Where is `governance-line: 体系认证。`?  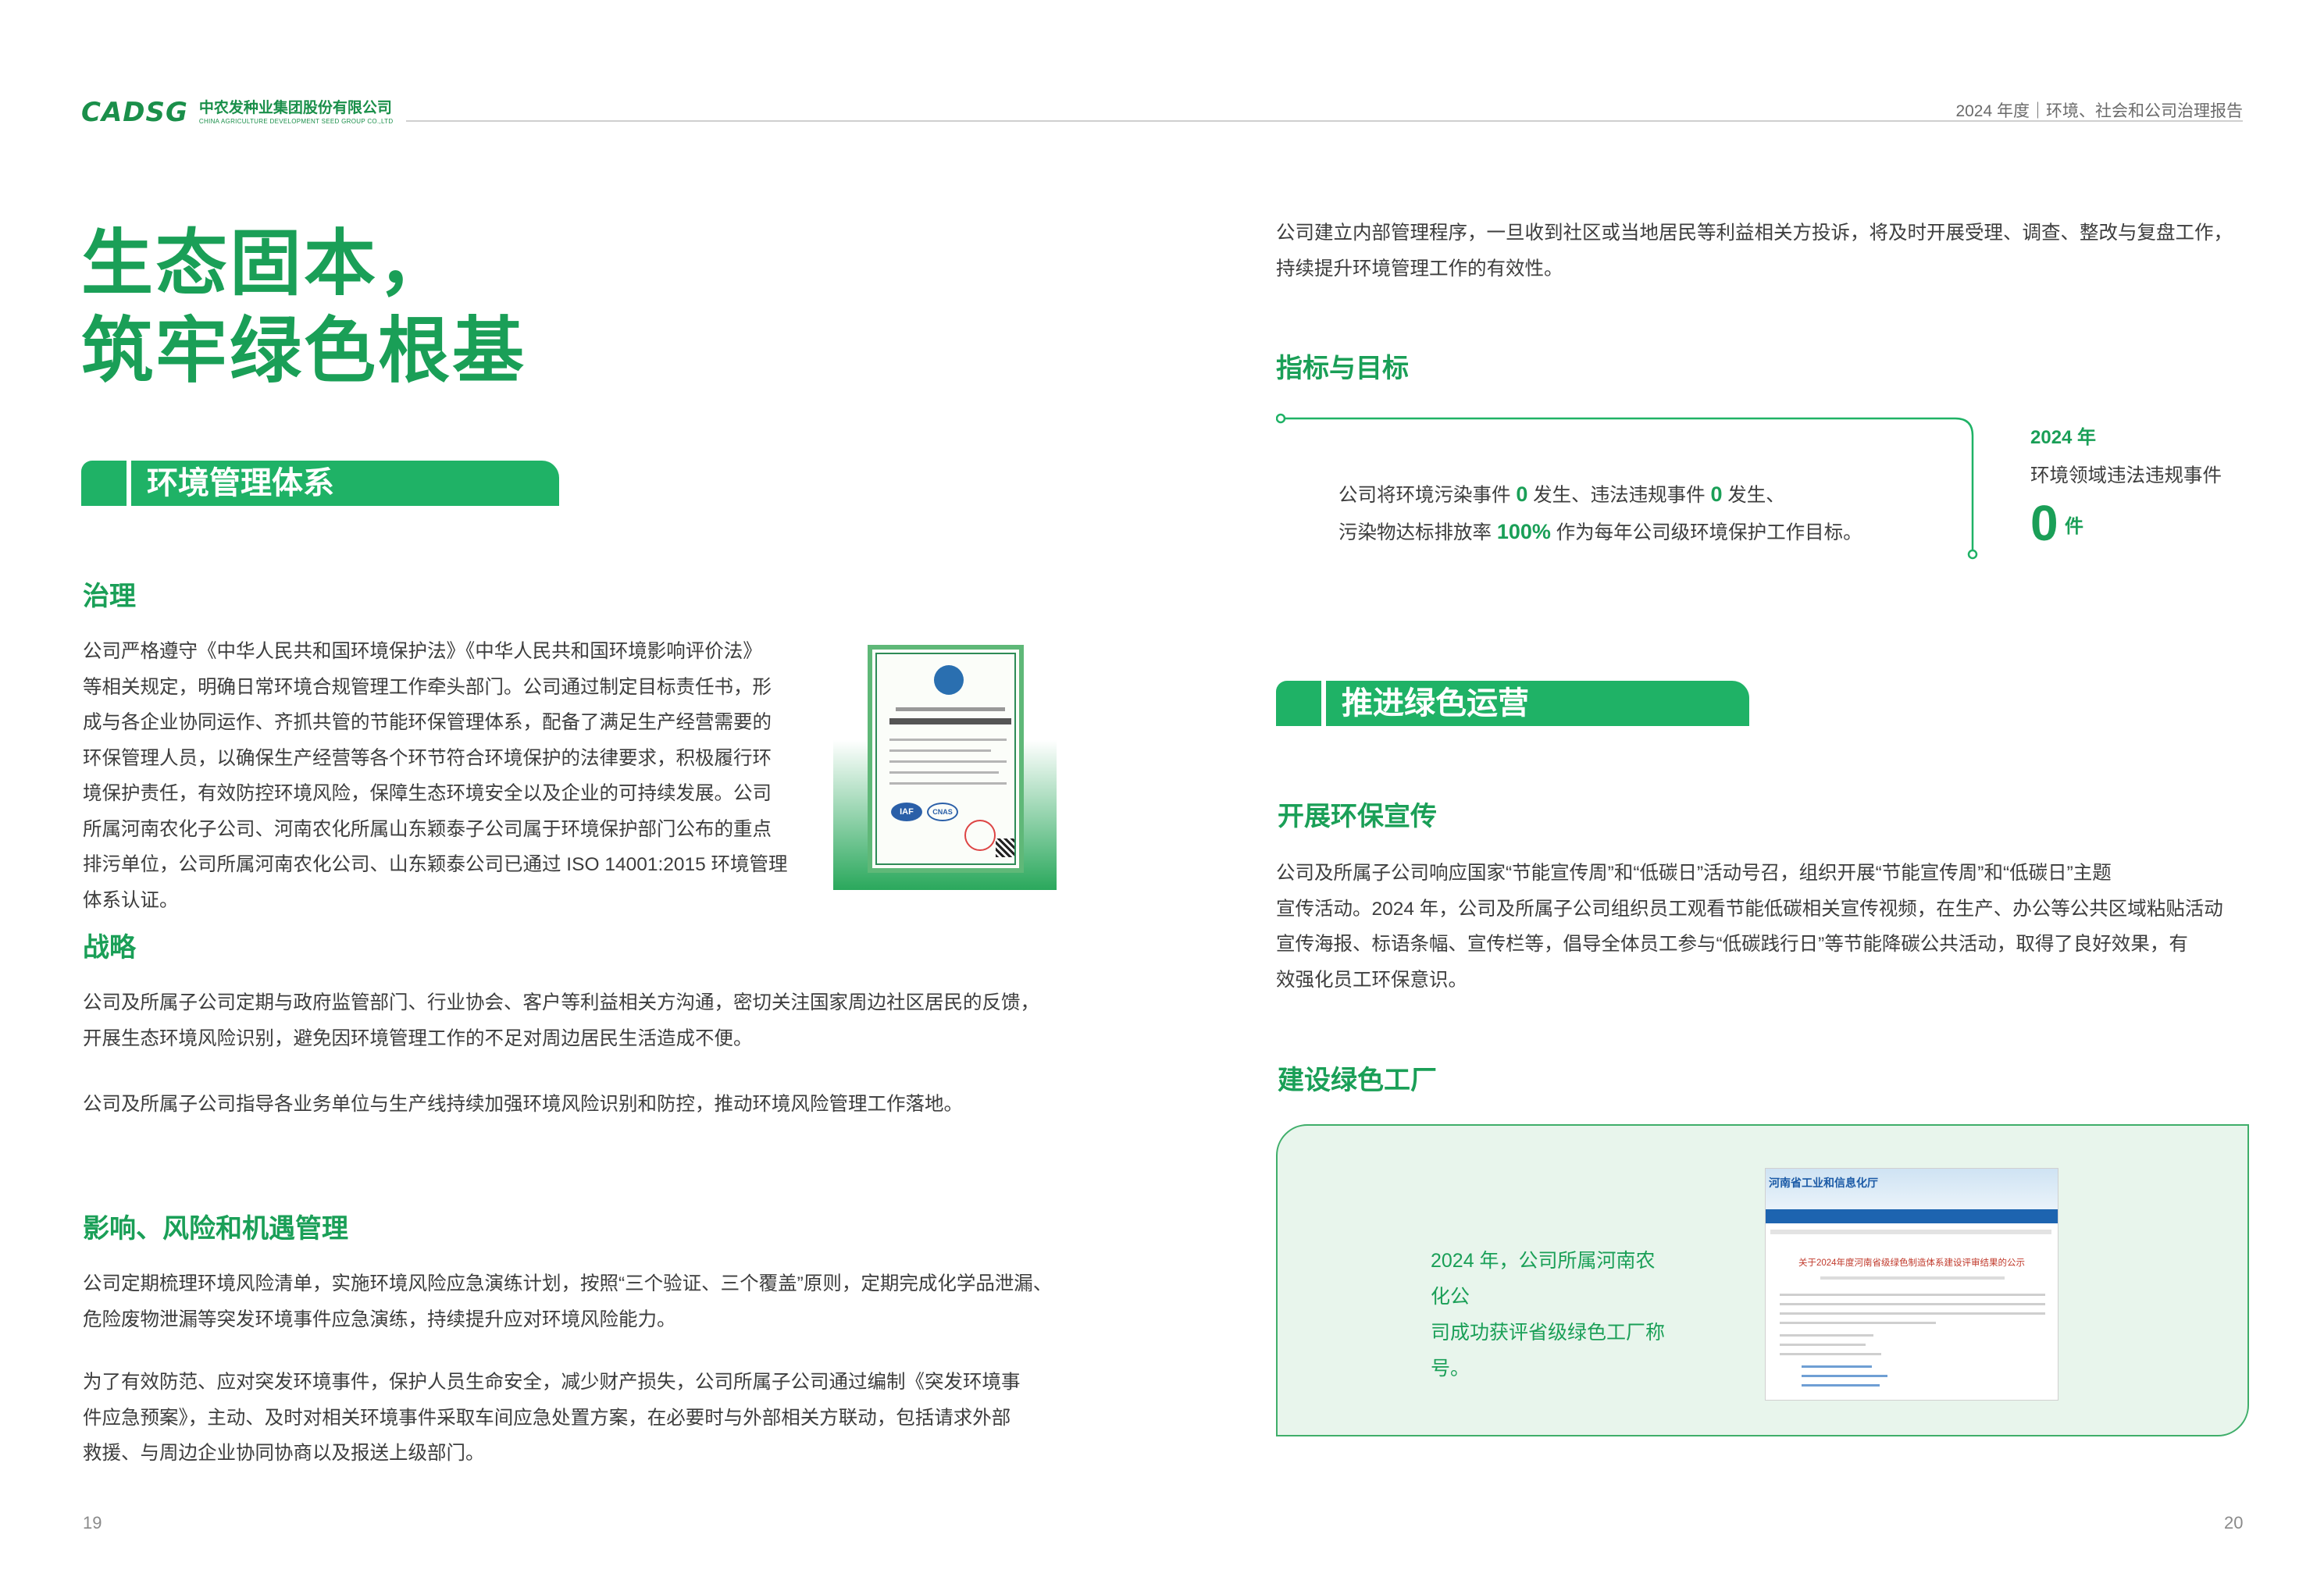 governance-line: 体系认证。 is located at coordinates (131, 900).